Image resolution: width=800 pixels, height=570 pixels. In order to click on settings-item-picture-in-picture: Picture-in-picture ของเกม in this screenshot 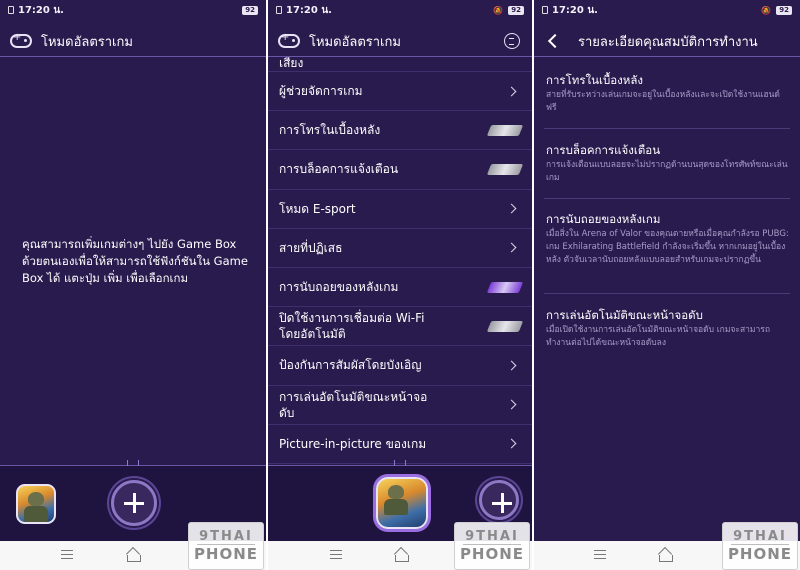, I will do `click(400, 444)`.